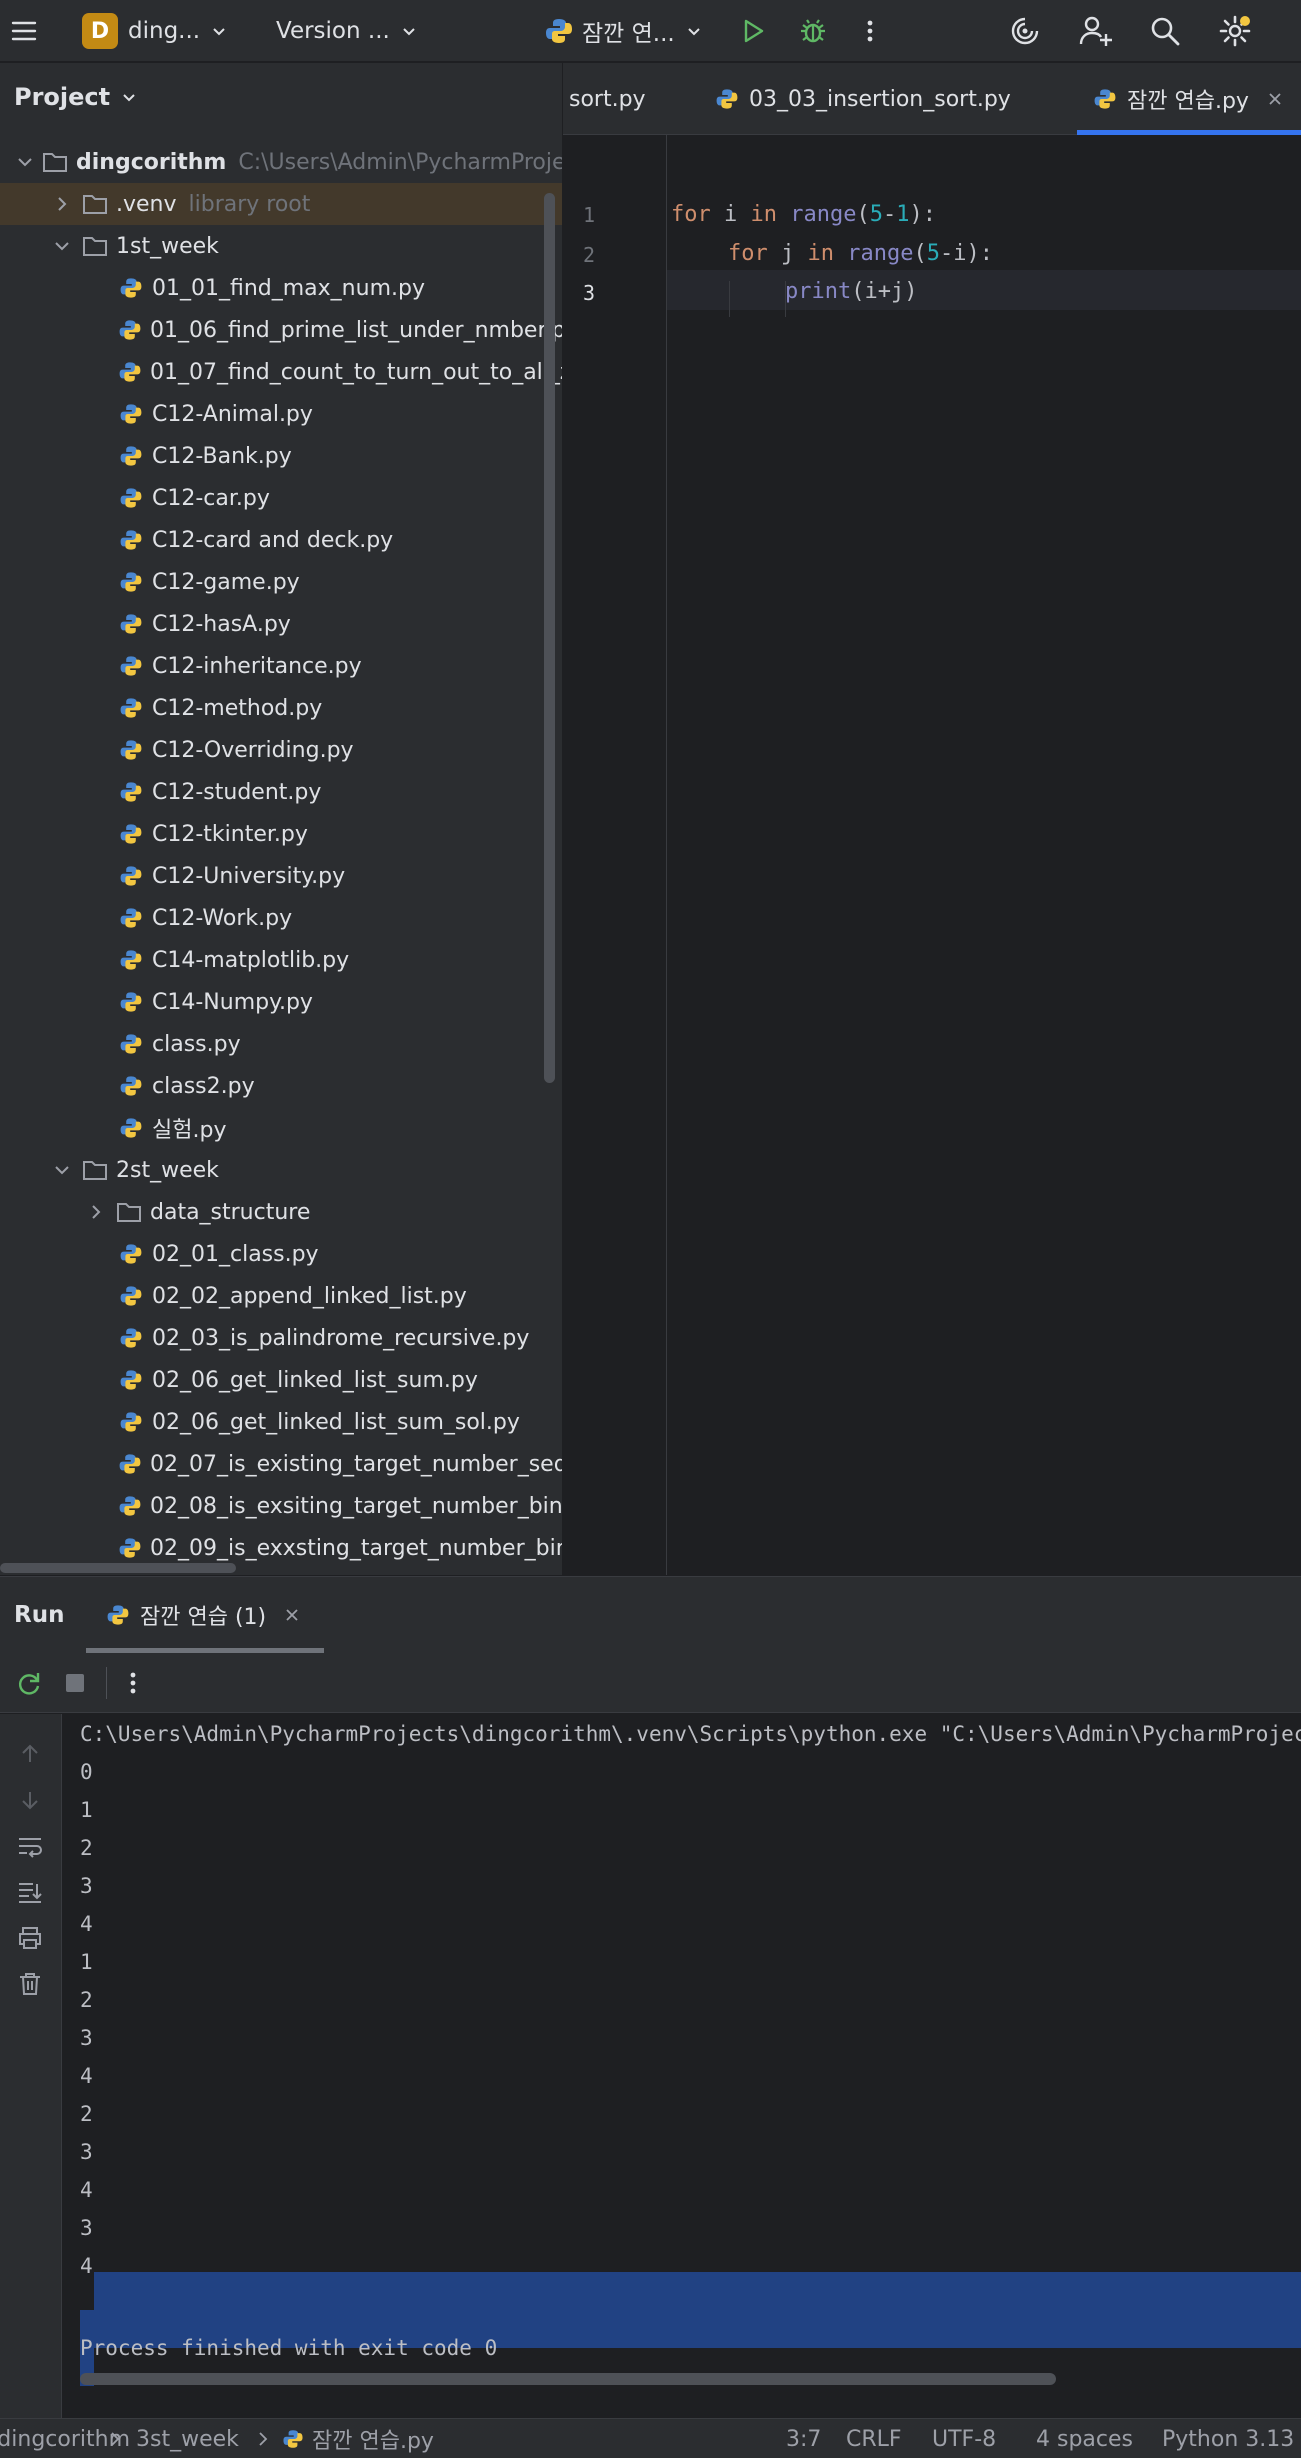 The width and height of the screenshot is (1301, 2458). What do you see at coordinates (30, 1892) in the screenshot?
I see `scroll-to-end-icon` at bounding box center [30, 1892].